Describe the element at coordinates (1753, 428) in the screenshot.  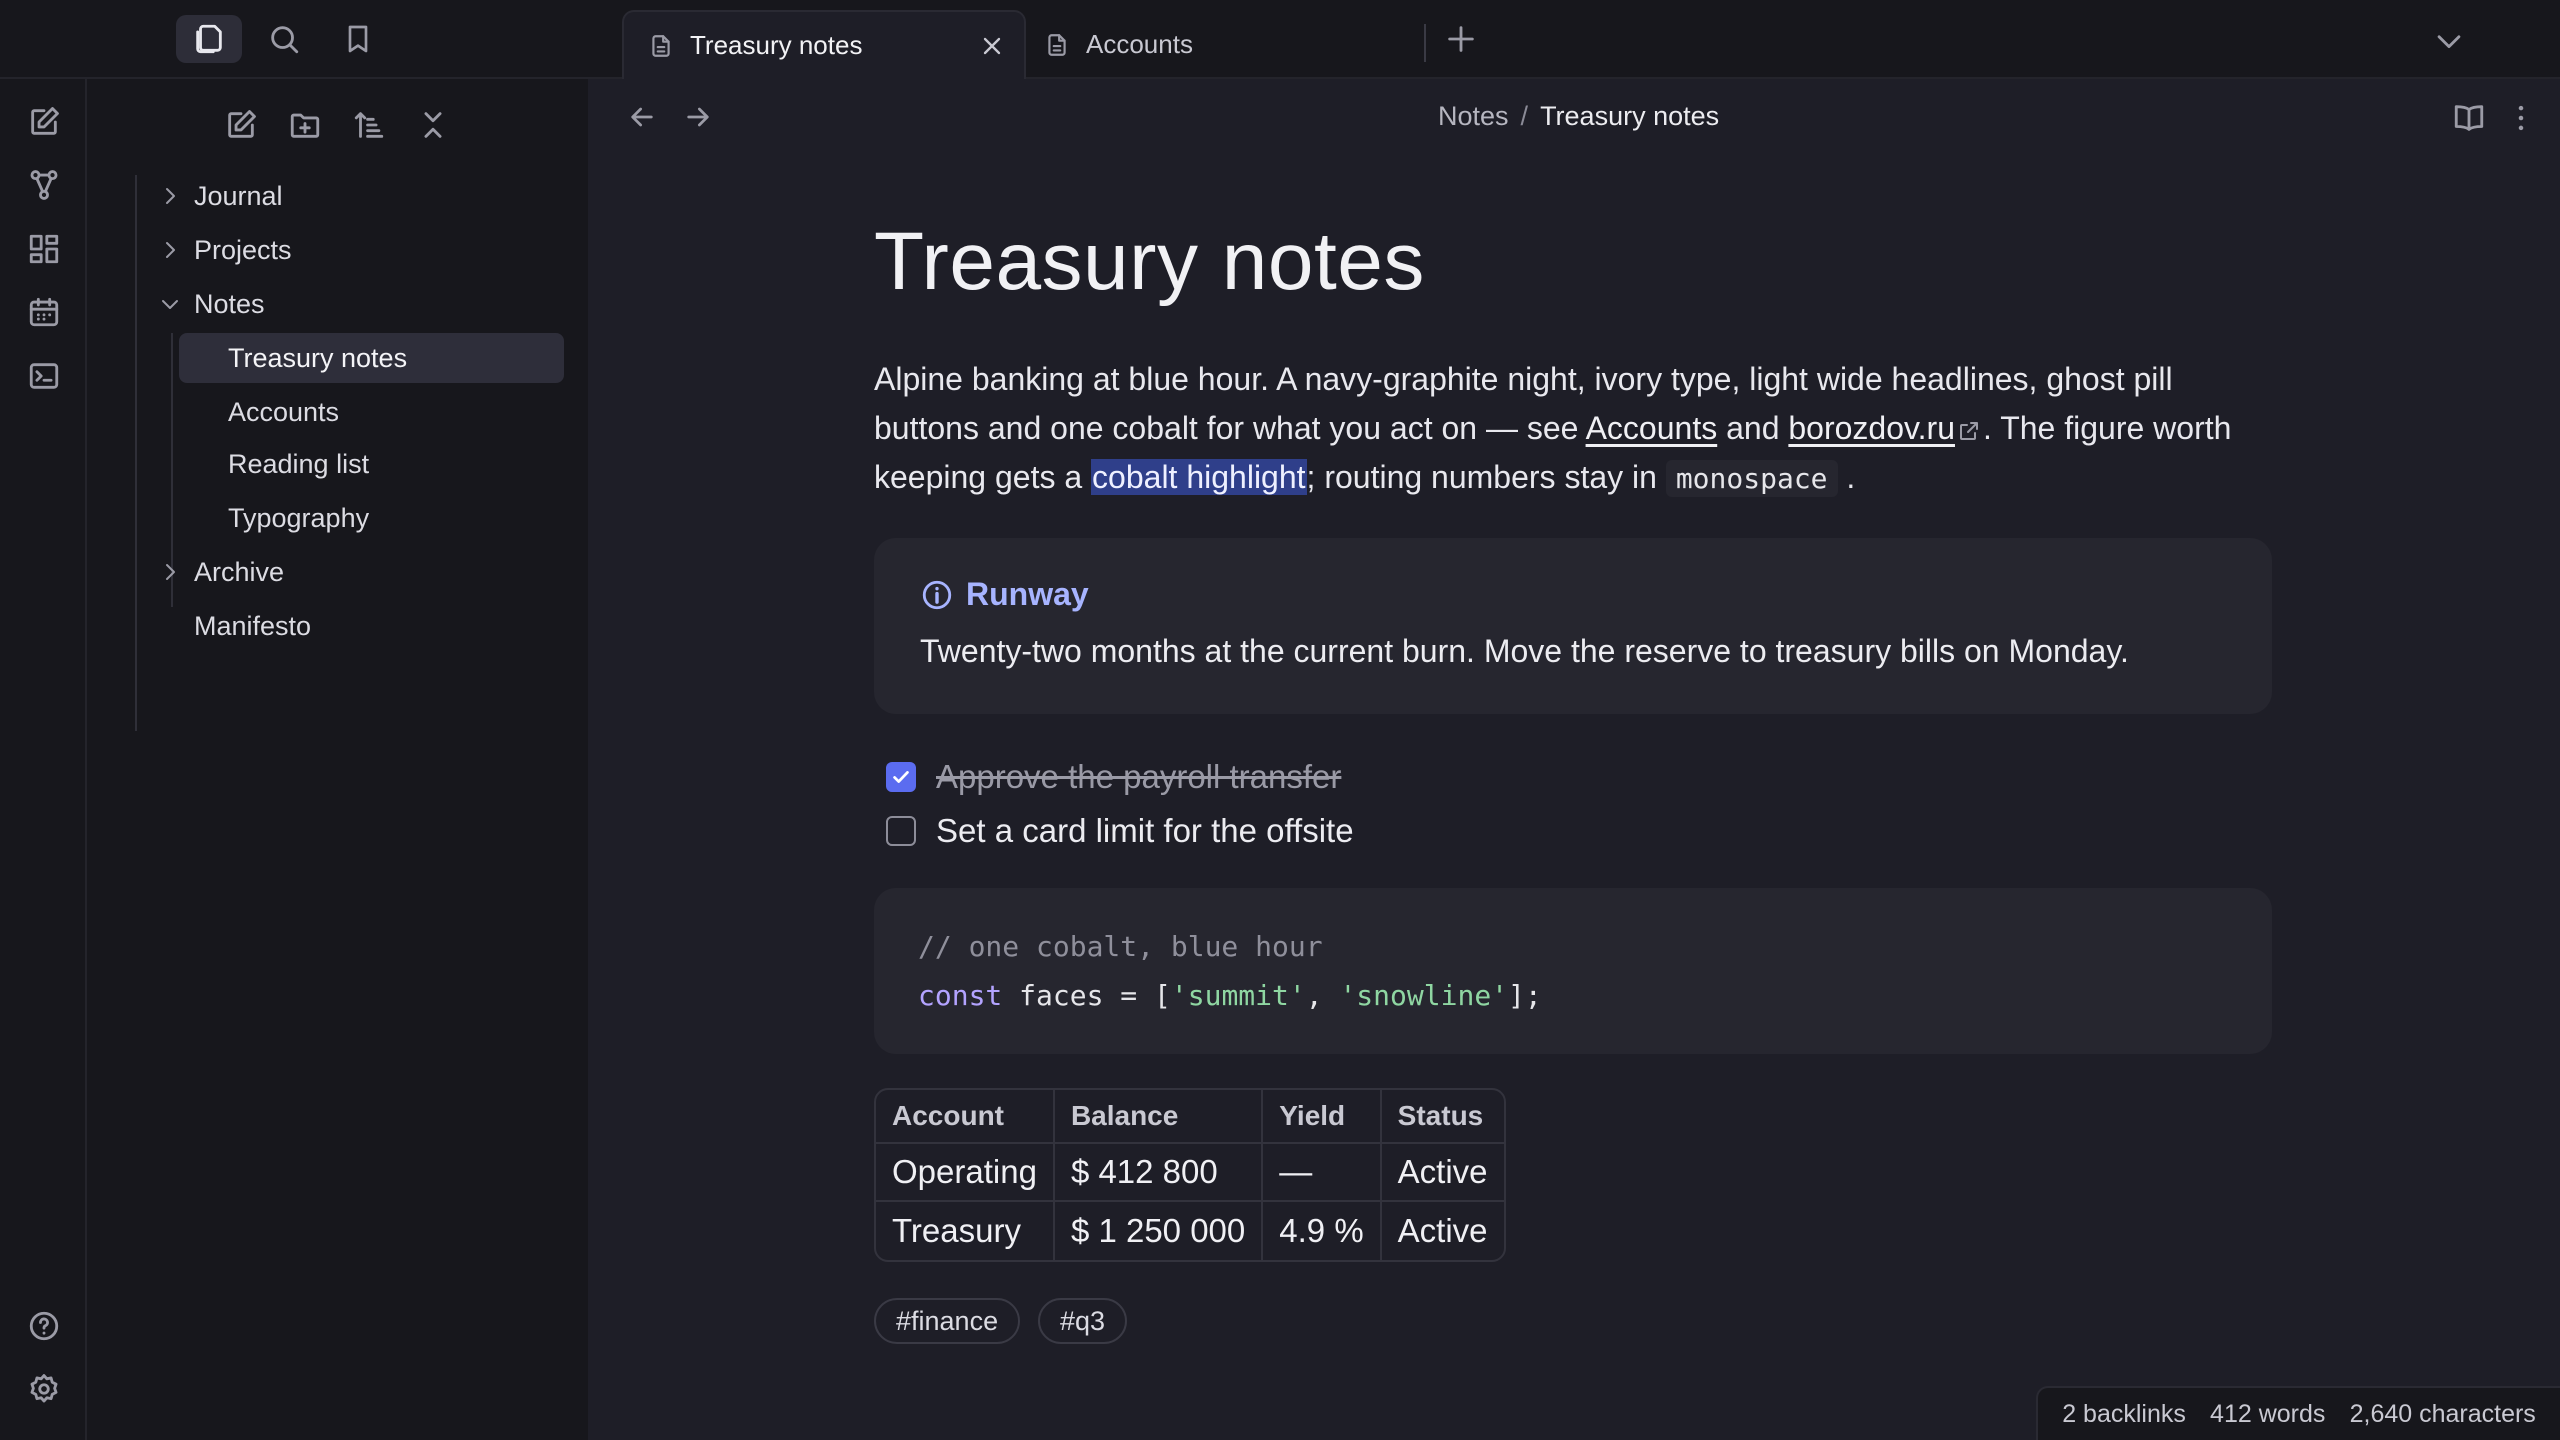
I see `paragraph-text: and` at that location.